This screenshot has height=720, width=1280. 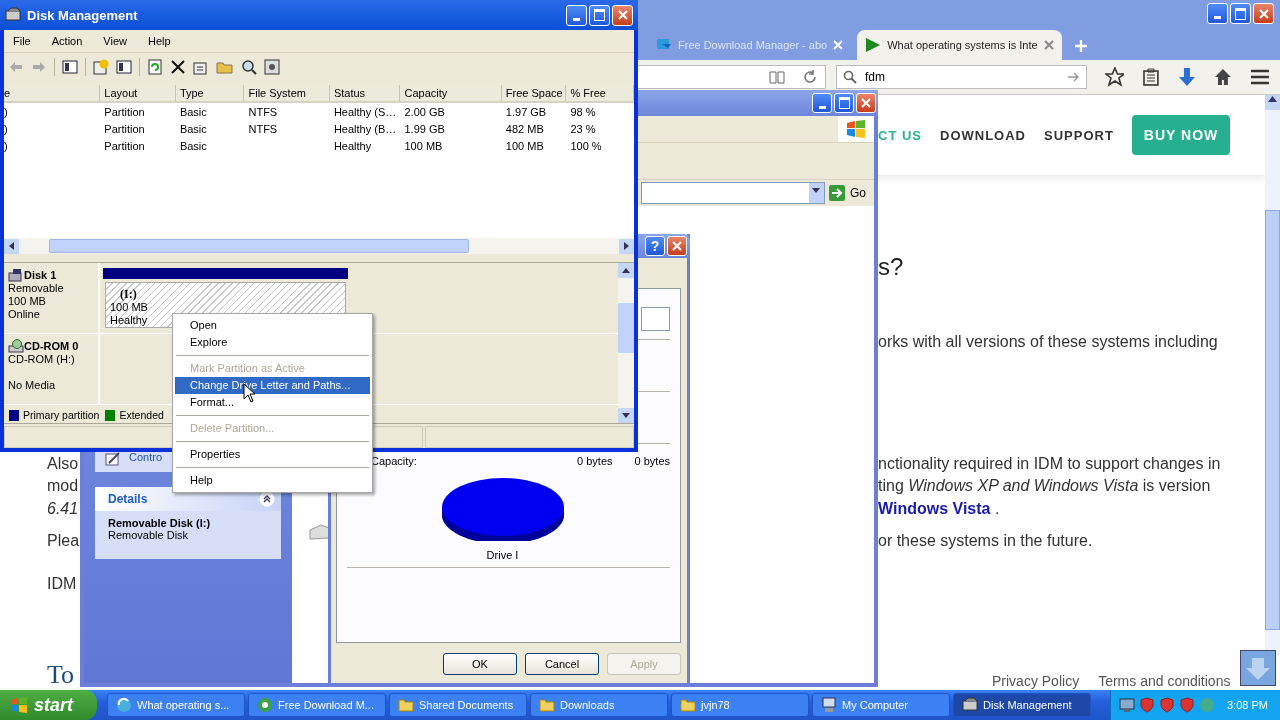 What do you see at coordinates (652, 461) in the screenshot?
I see `capacity-value: 0 bytes` at bounding box center [652, 461].